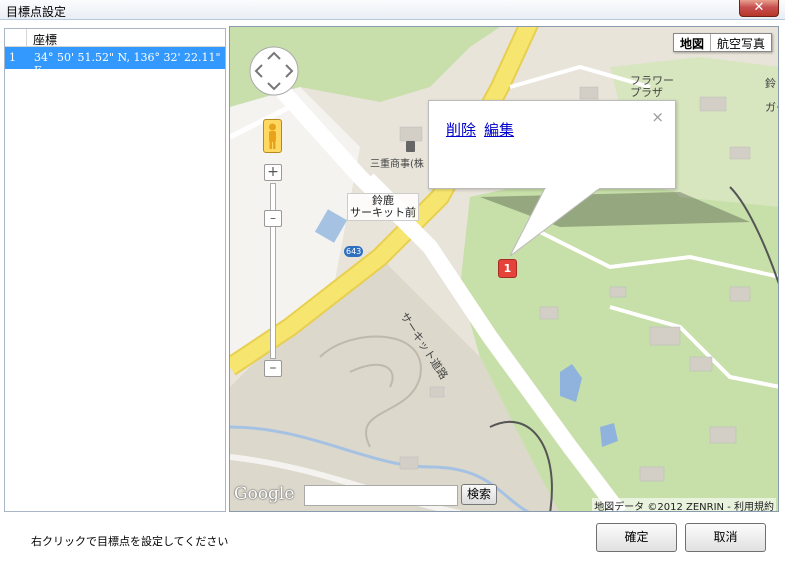 This screenshot has height=573, width=785. Describe the element at coordinates (264, 494) in the screenshot. I see `google-logo: Google` at that location.